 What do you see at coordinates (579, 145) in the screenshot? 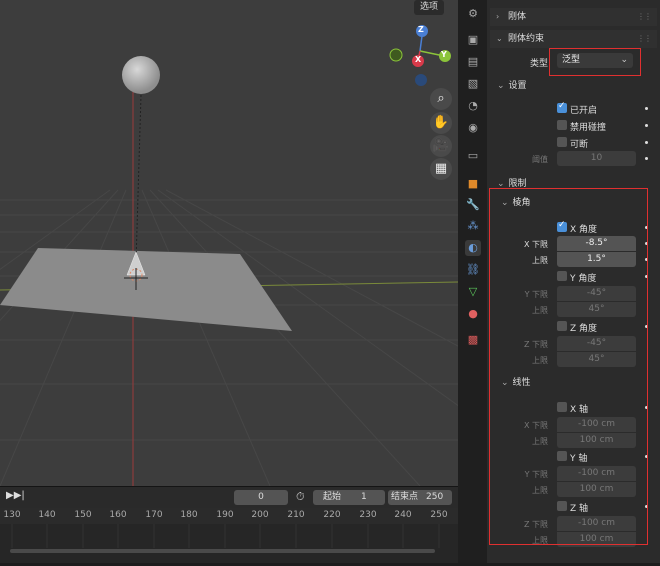
I see `breakable-label: 可断` at bounding box center [579, 145].